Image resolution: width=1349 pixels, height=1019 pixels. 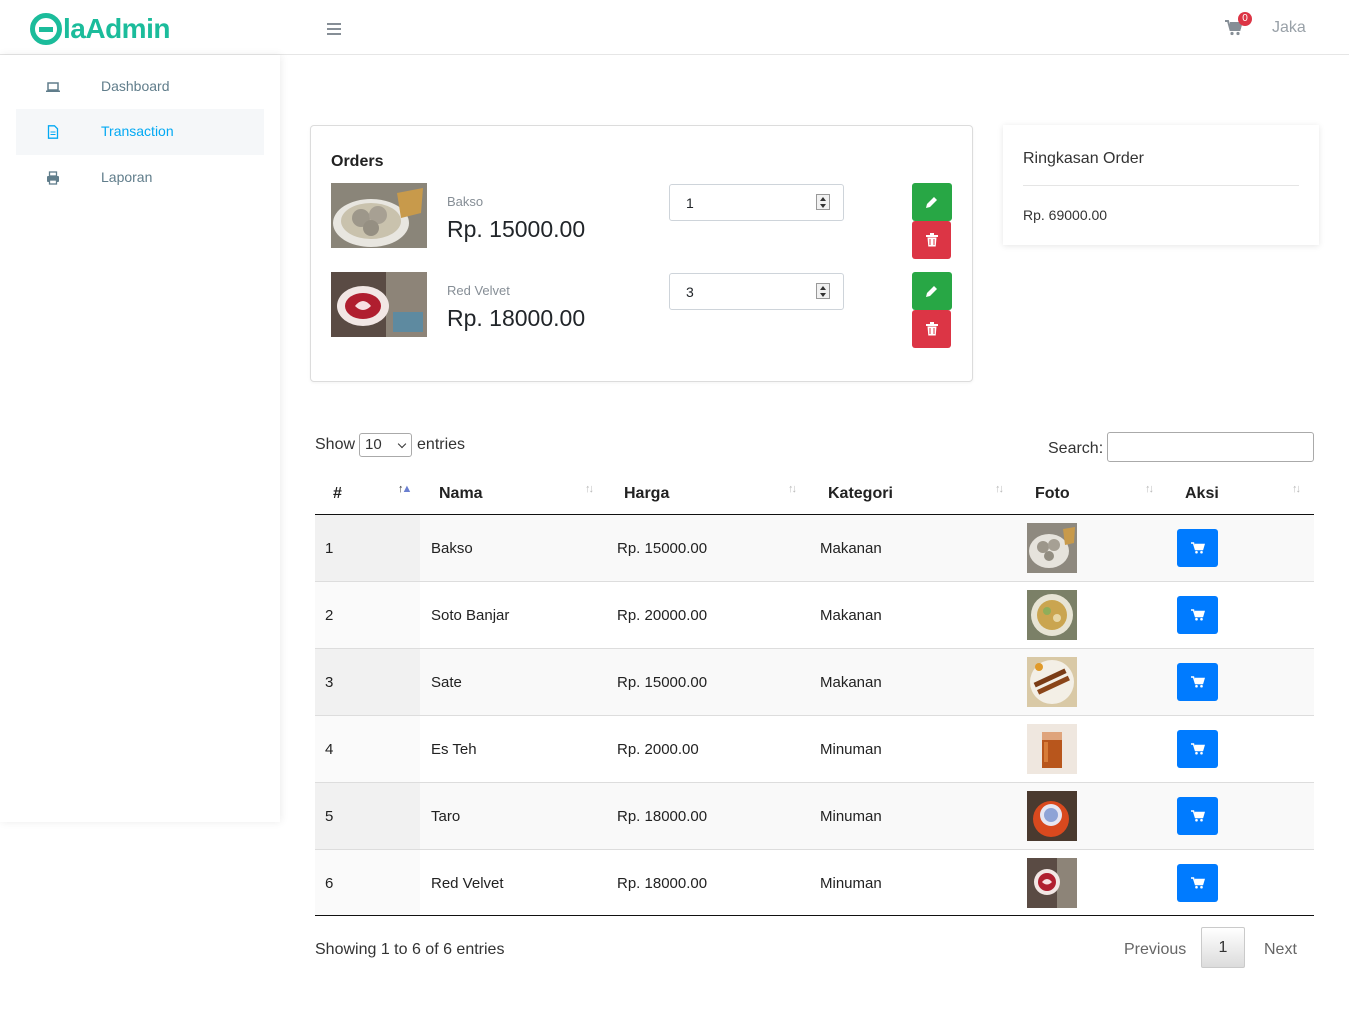 What do you see at coordinates (446, 682) in the screenshot?
I see `row-nama: Sate` at bounding box center [446, 682].